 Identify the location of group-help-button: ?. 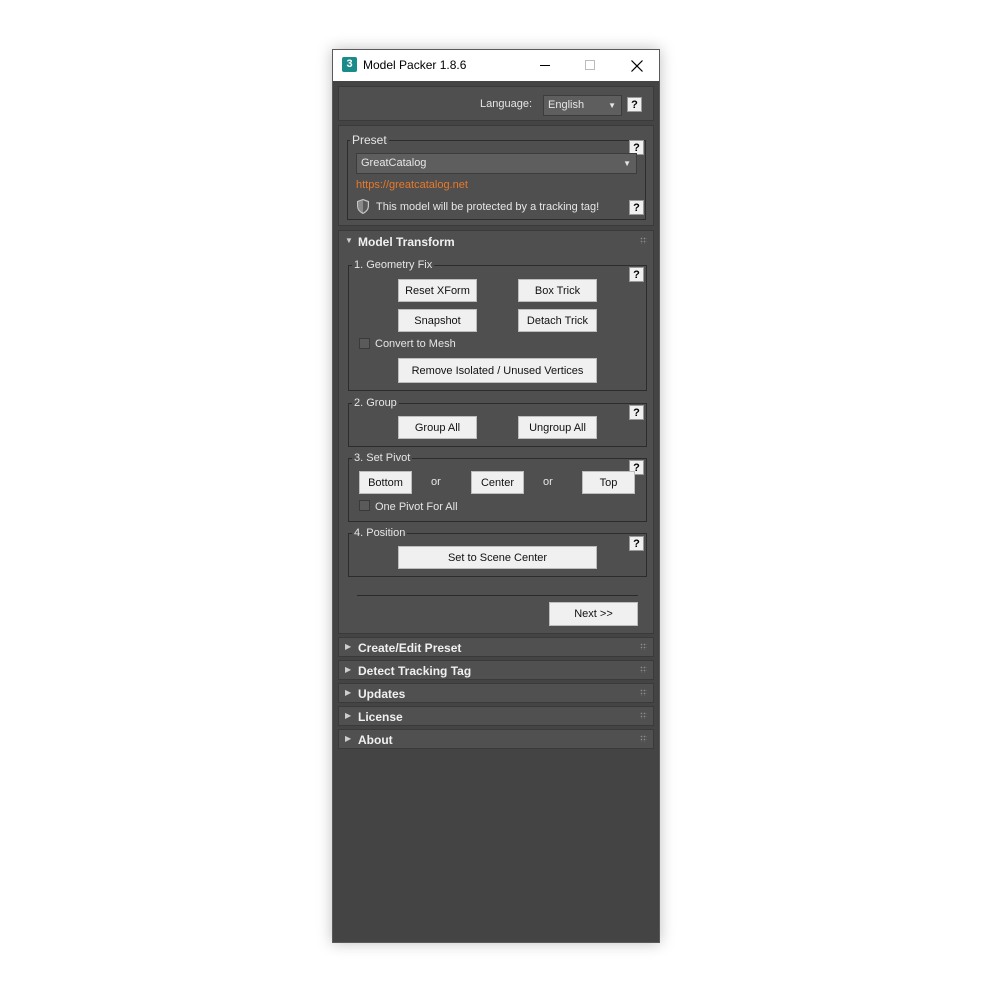
(636, 412).